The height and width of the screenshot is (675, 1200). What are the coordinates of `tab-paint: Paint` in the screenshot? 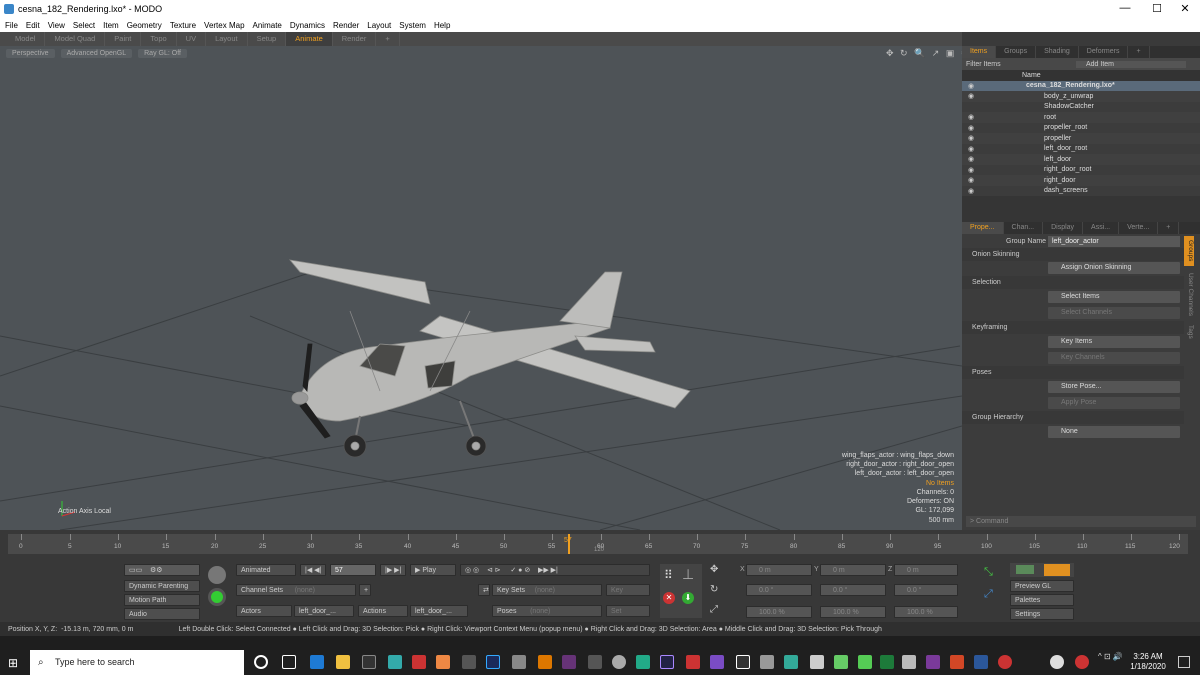 It's located at (123, 39).